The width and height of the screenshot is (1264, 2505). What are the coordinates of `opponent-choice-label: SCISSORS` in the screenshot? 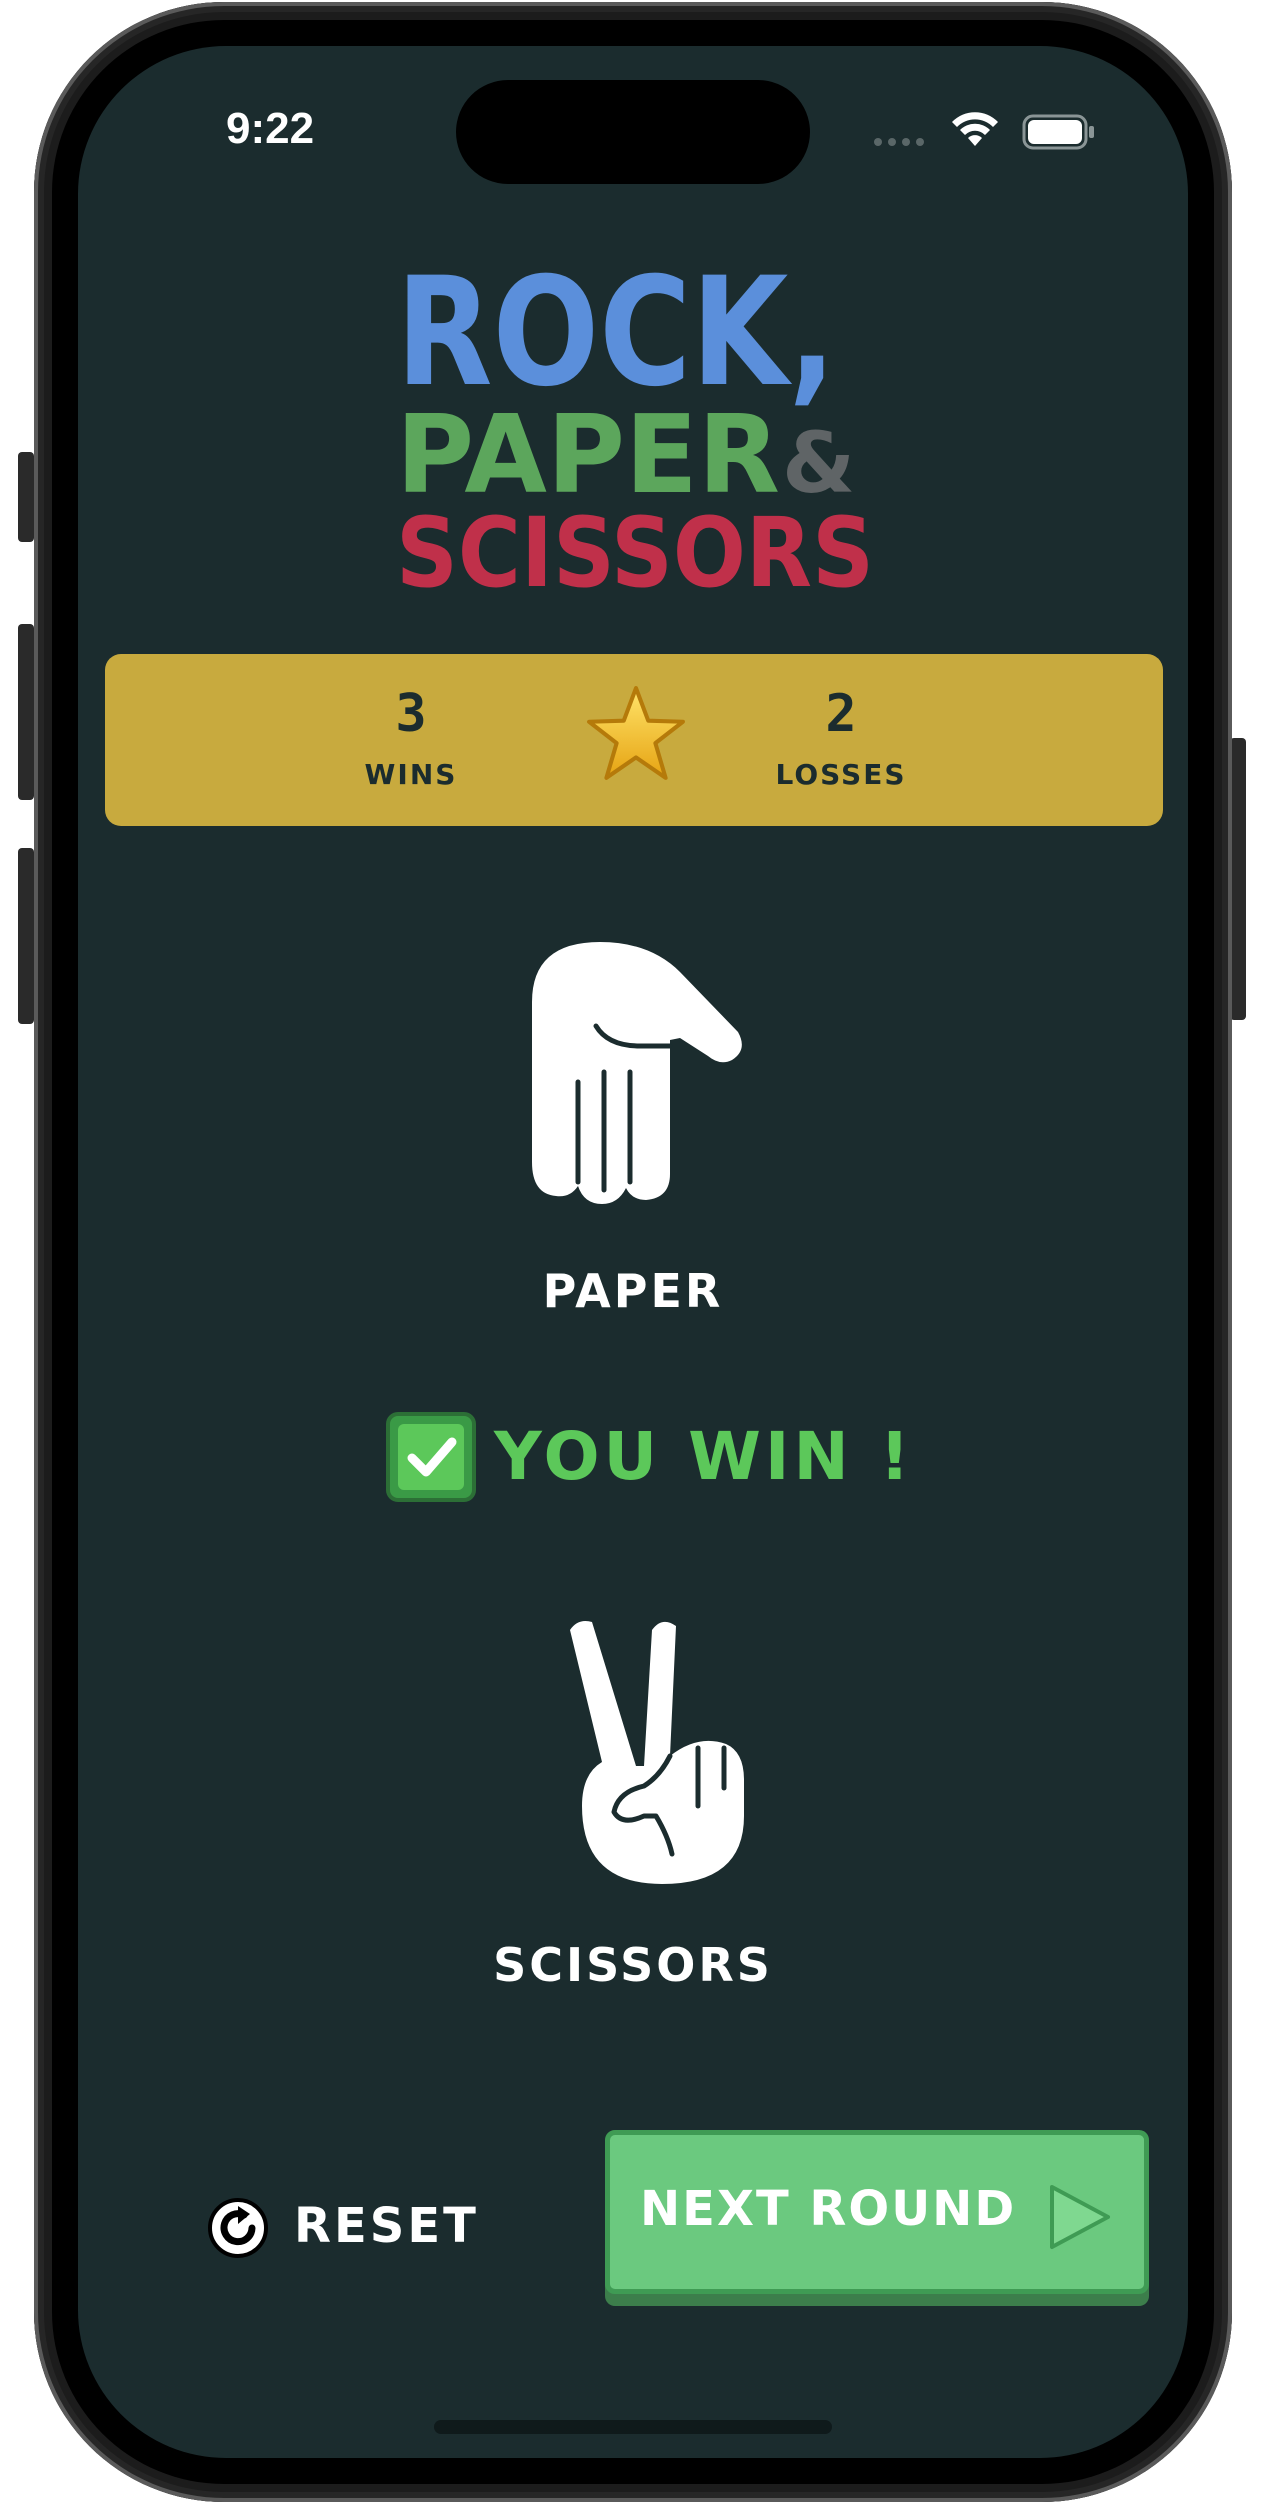 It's located at (633, 1965).